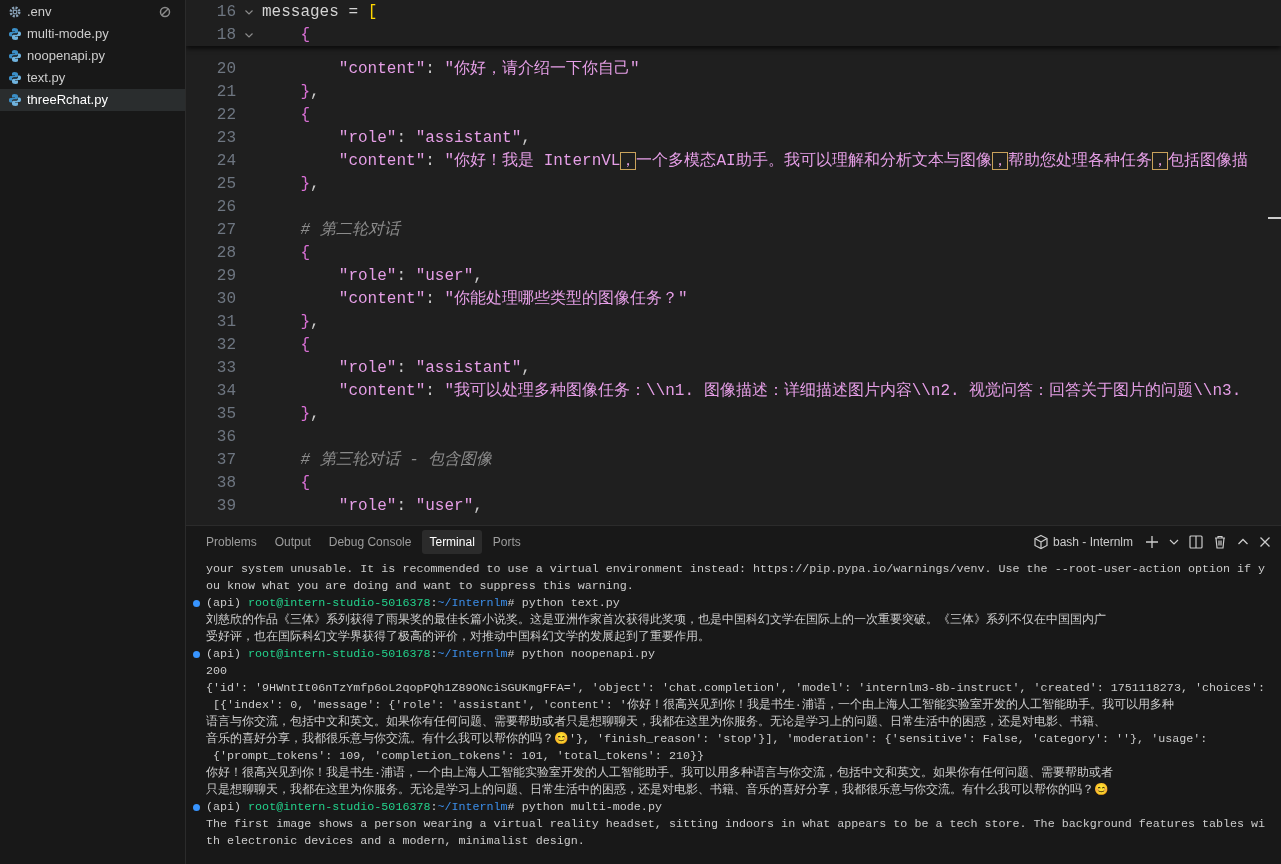  What do you see at coordinates (736, 688) in the screenshot?
I see `terminal-line: {'id': '9HWntIt06nTzYmfp6oL2qopPQh1Z89ONciSGUKmgFFA=', 'object': 'chat.completion', 'model': 'internlm3-8b-instruct', 'created': 1751118273, 'choices':` at bounding box center [736, 688].